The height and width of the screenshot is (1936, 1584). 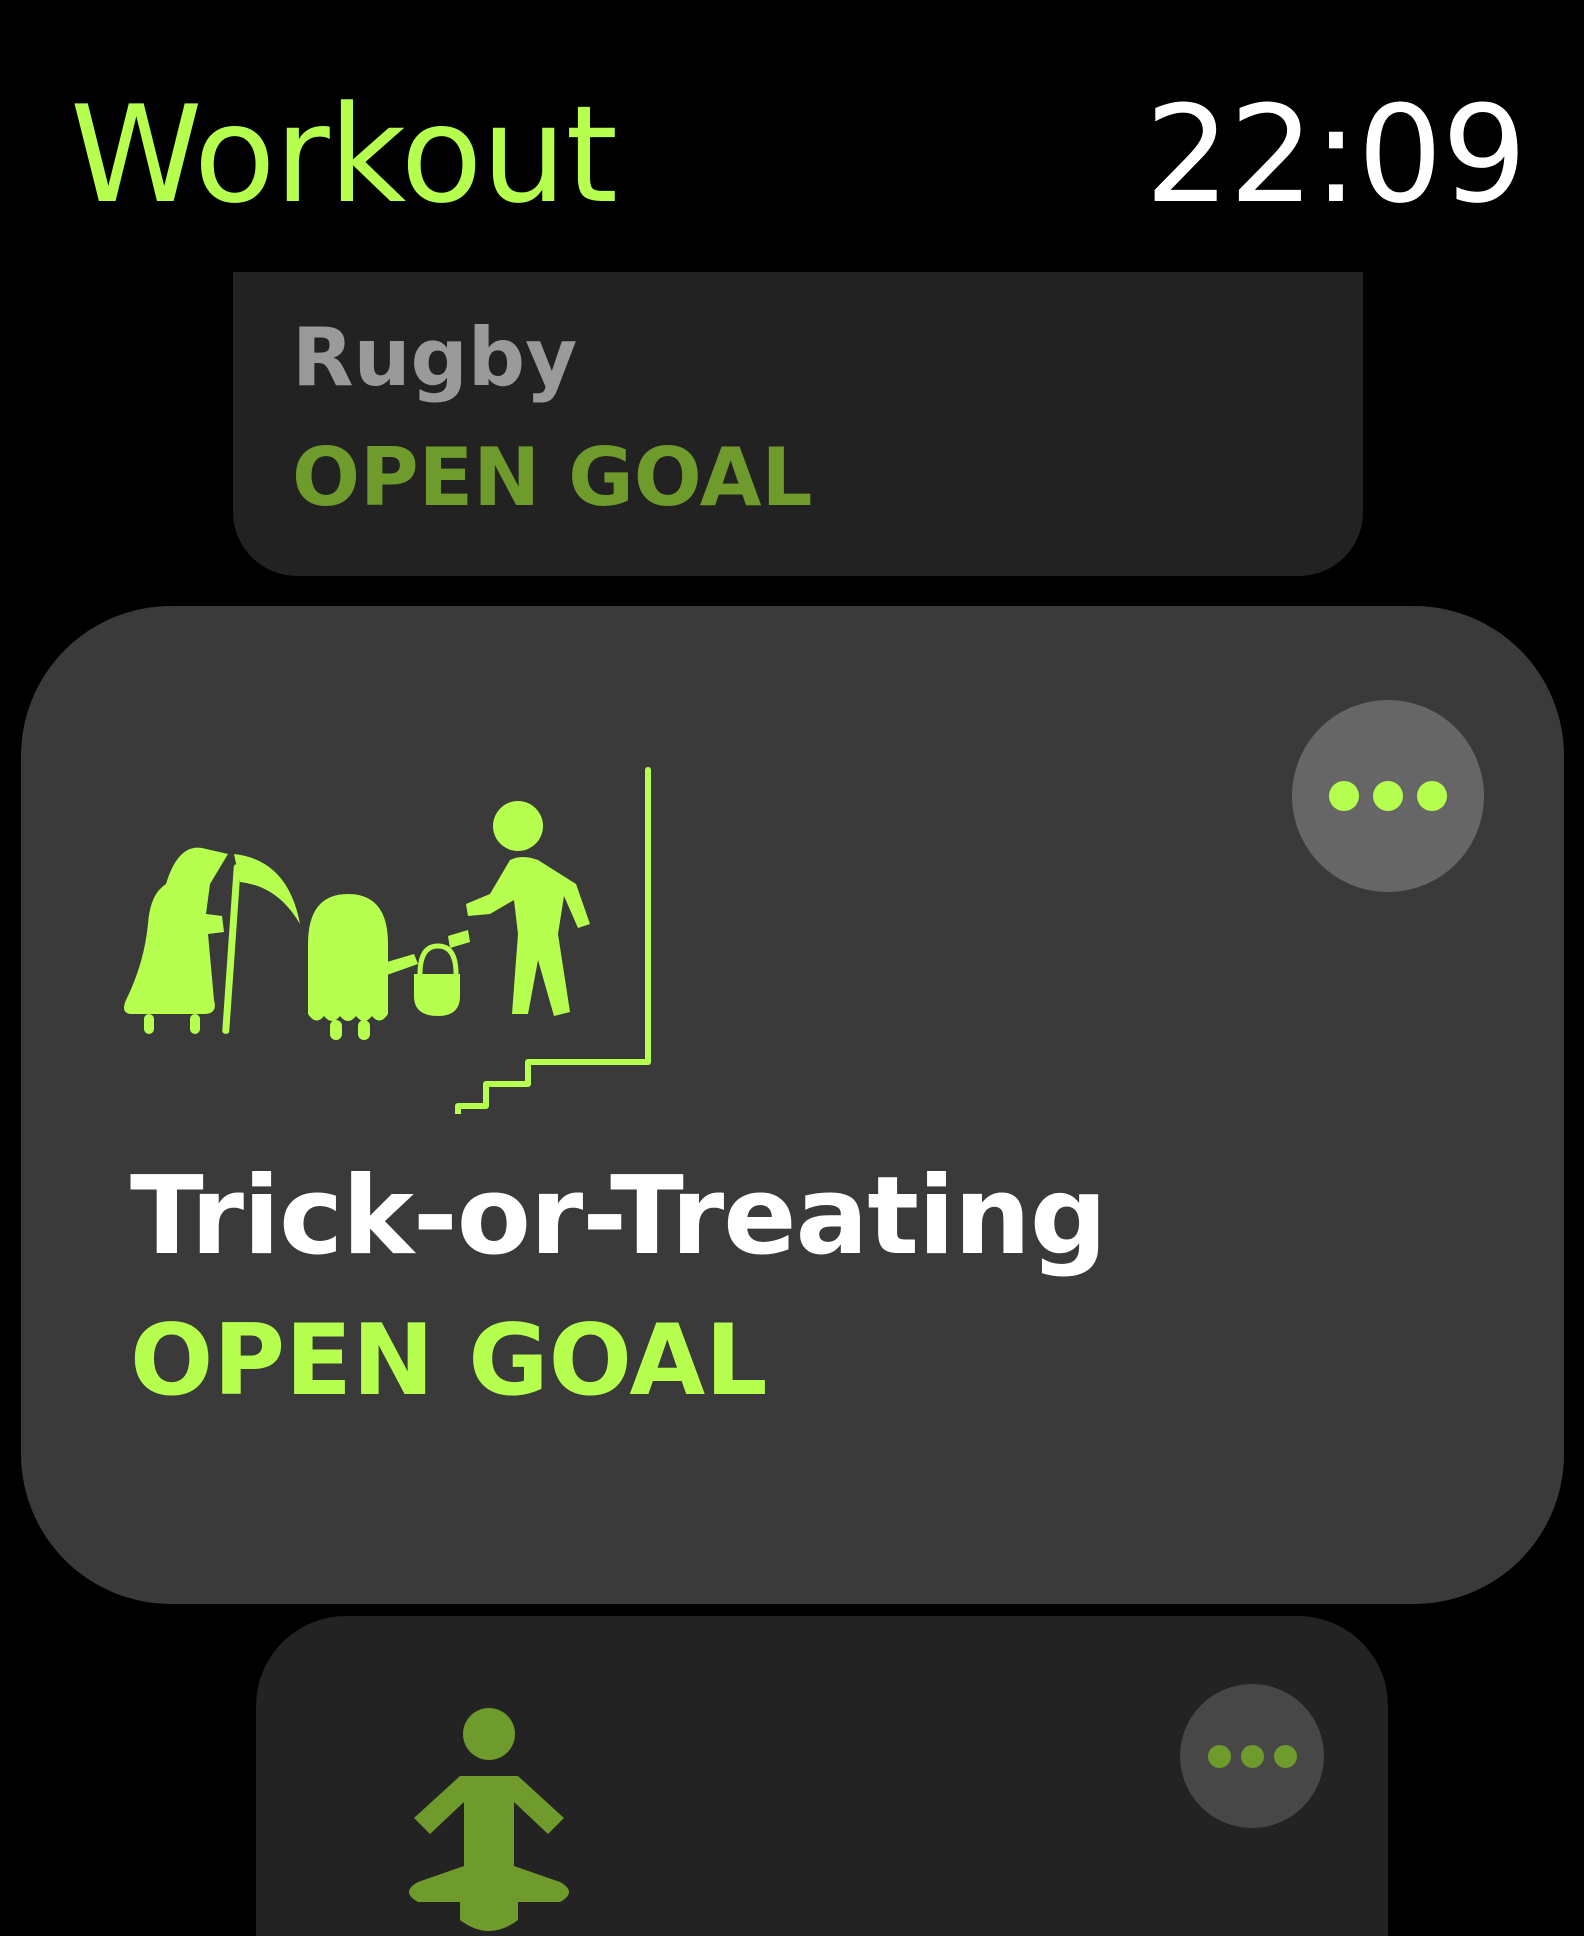 I want to click on trick-or-treating-icon, so click(x=387, y=940).